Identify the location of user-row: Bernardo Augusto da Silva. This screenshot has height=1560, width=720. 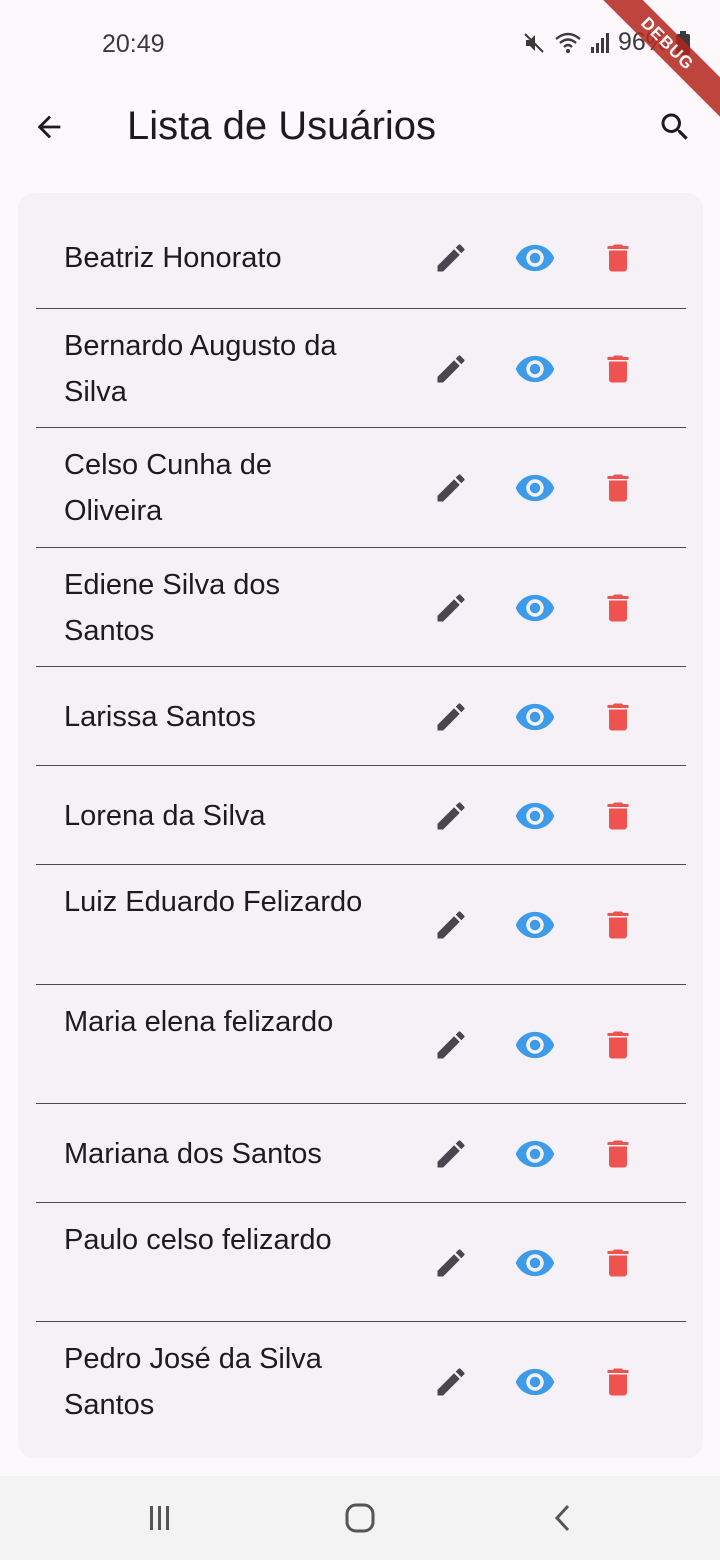
(361, 368).